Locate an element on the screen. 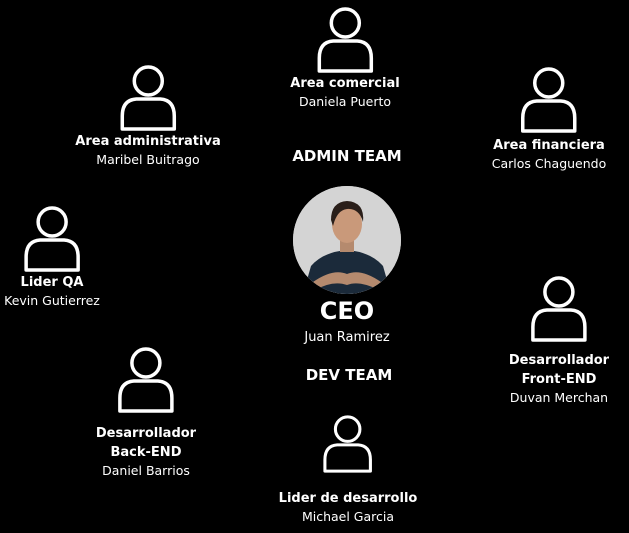 The image size is (629, 533). ceo-name: Juan Ramirez is located at coordinates (347, 337).